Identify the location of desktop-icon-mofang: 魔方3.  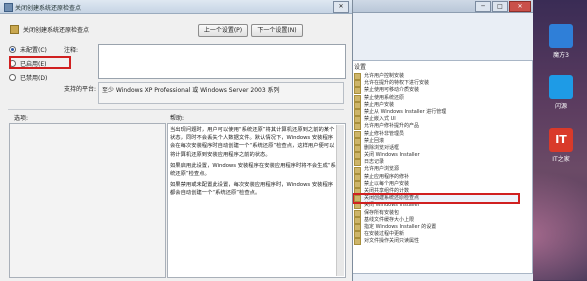
(561, 41).